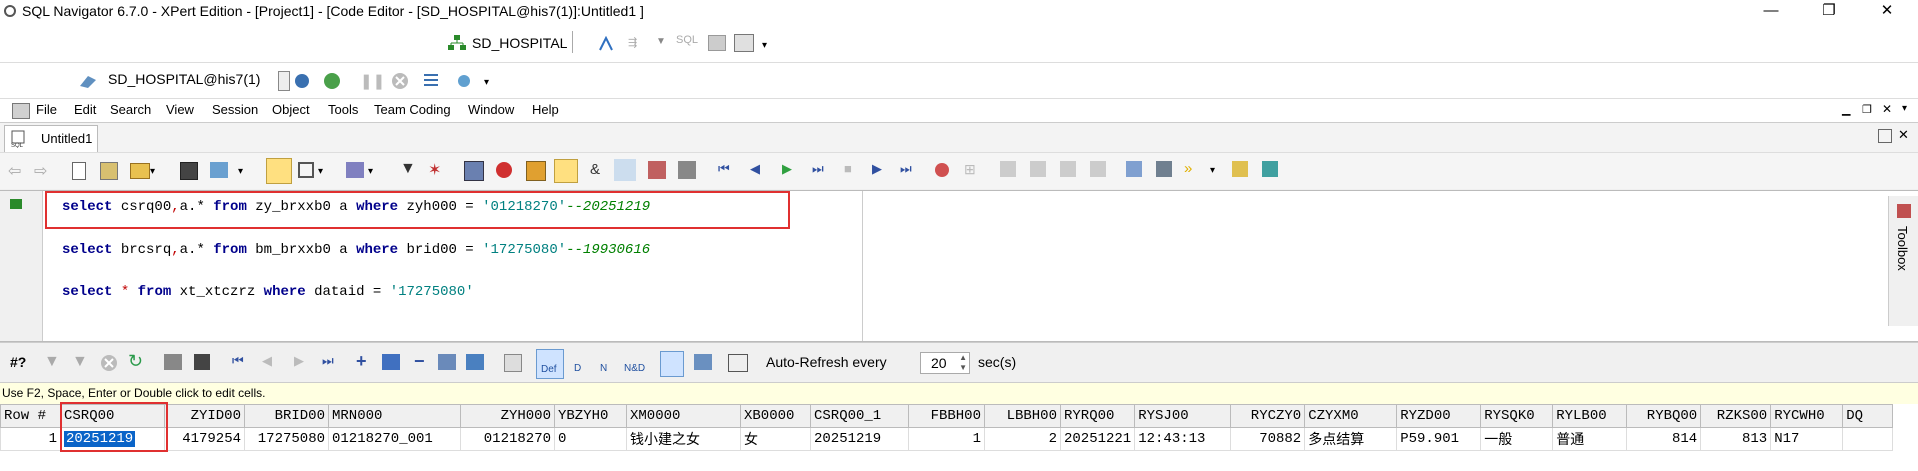  Describe the element at coordinates (46, 109) in the screenshot. I see `menu-file: File` at that location.